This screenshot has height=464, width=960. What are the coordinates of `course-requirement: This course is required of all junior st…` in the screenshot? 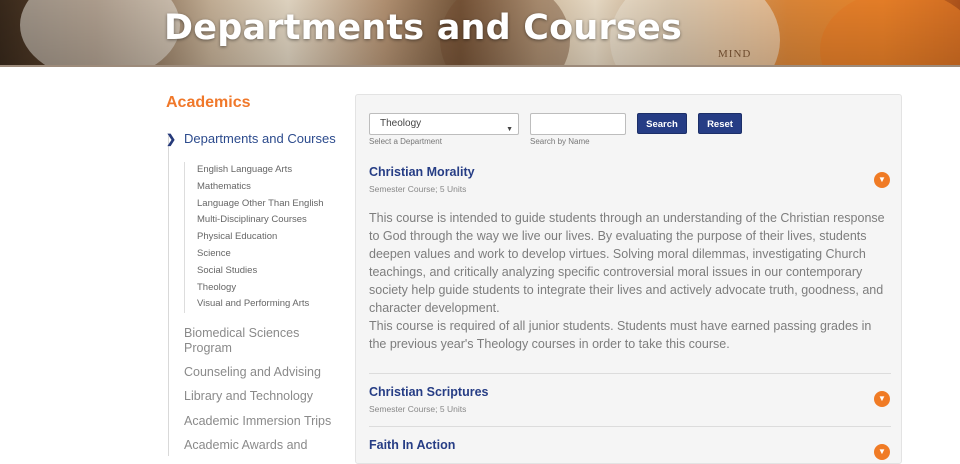 It's located at (620, 335).